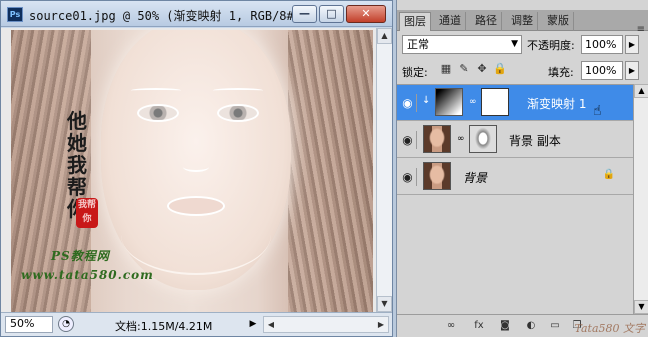 The height and width of the screenshot is (337, 648). I want to click on status-info-icon: ◔, so click(66, 324).